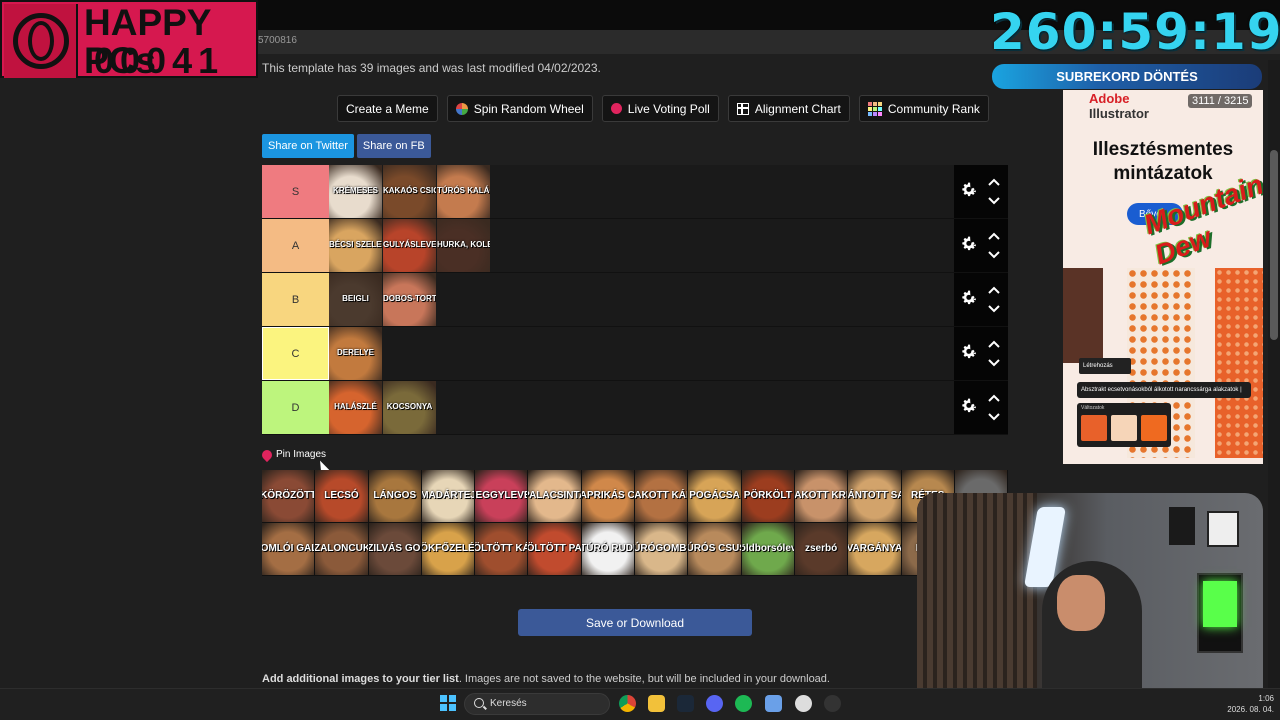 The width and height of the screenshot is (1280, 720). Describe the element at coordinates (355, 353) in the screenshot. I see `tier-image: DERELYE` at that location.